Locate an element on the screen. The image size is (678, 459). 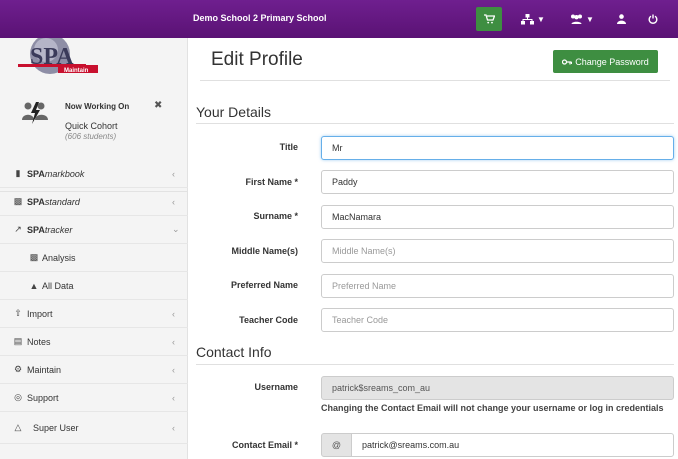
sidebar-item-maintain: ⚙ Maintain ‹ is located at coordinates (94, 370).